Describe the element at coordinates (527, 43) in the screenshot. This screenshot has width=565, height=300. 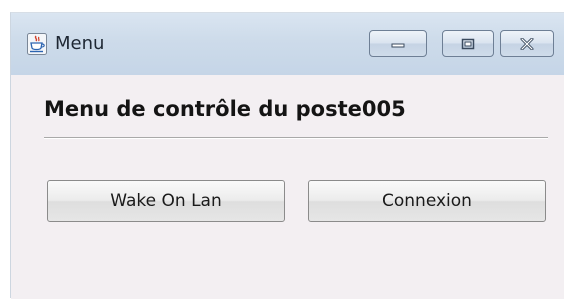
I see `close-button` at that location.